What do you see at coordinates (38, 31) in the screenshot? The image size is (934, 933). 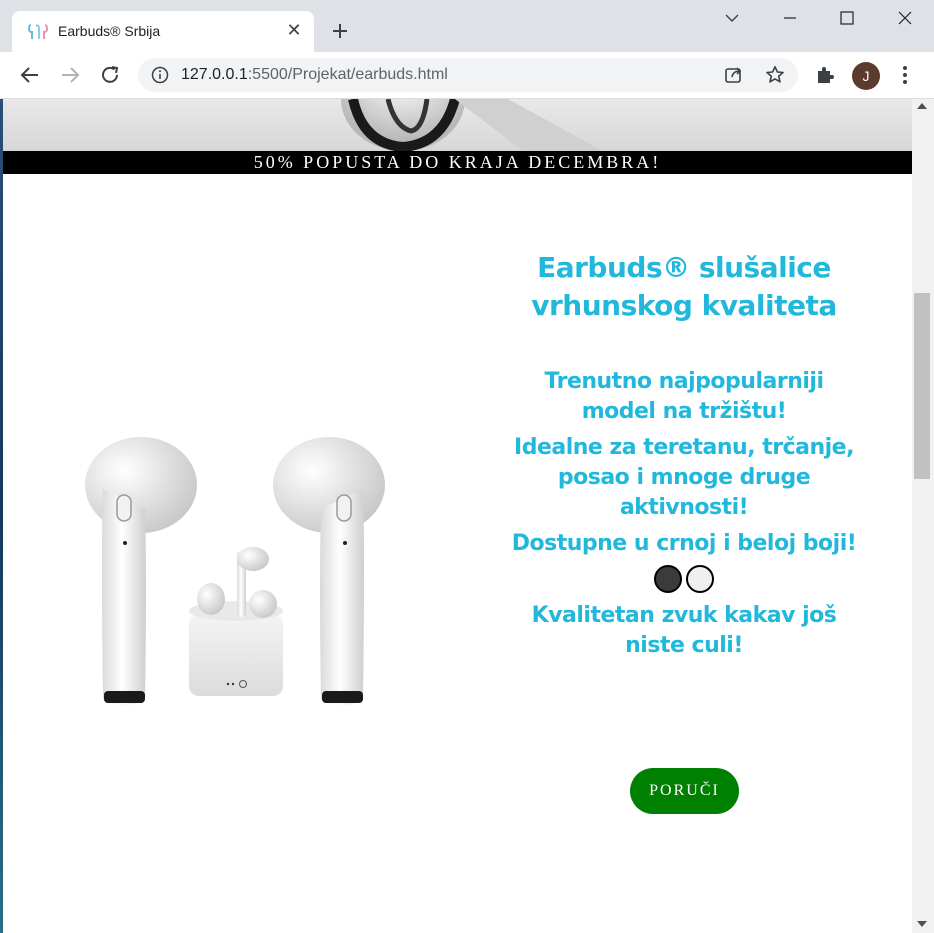 I see `earbuds-favicon-icon` at bounding box center [38, 31].